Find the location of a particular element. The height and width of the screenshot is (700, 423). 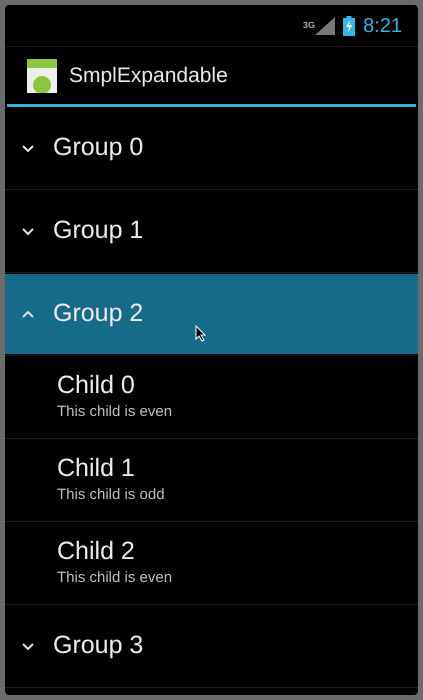

network-type: 3G is located at coordinates (309, 25).